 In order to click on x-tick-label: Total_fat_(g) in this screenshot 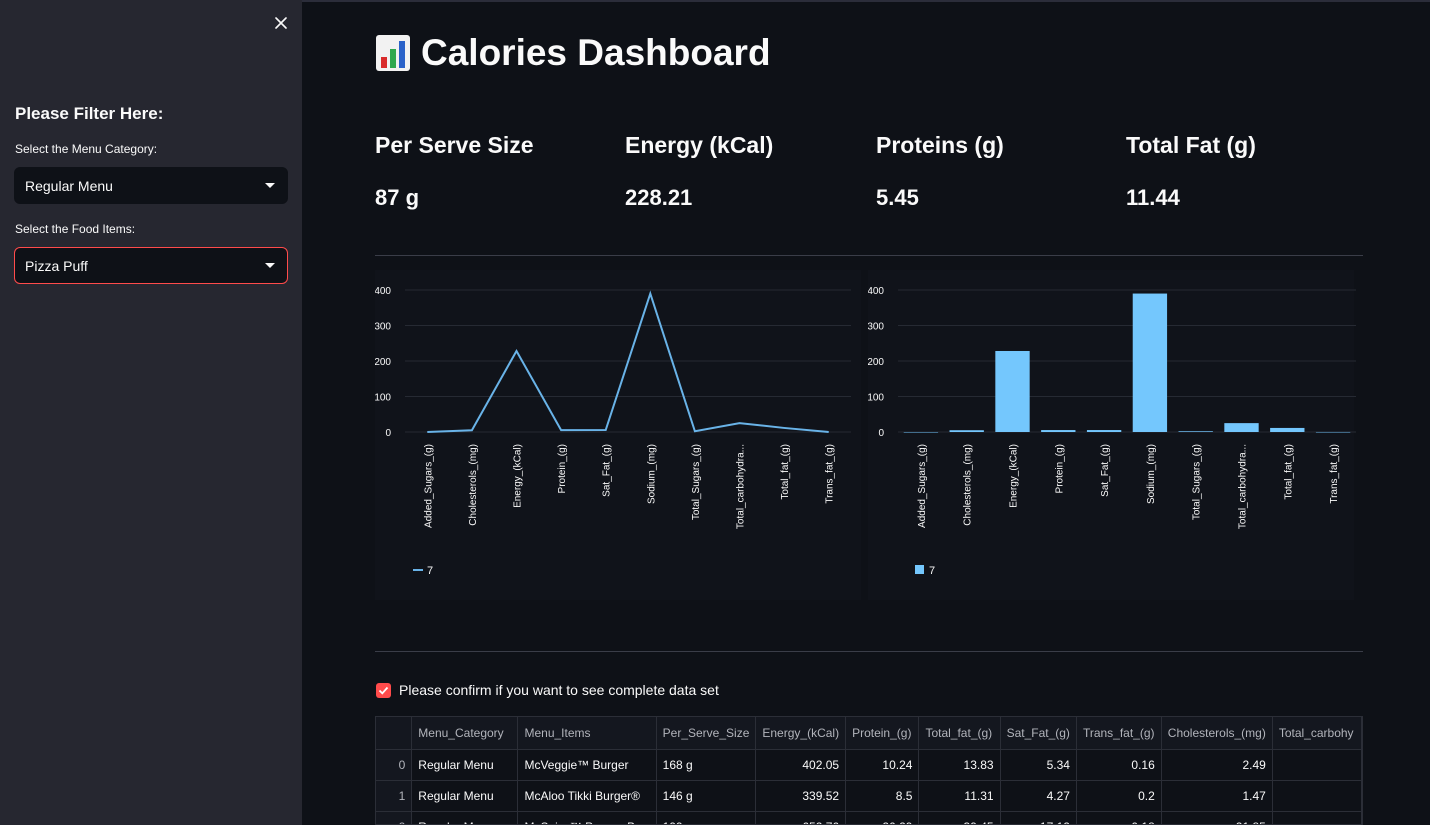, I will do `click(1288, 472)`.